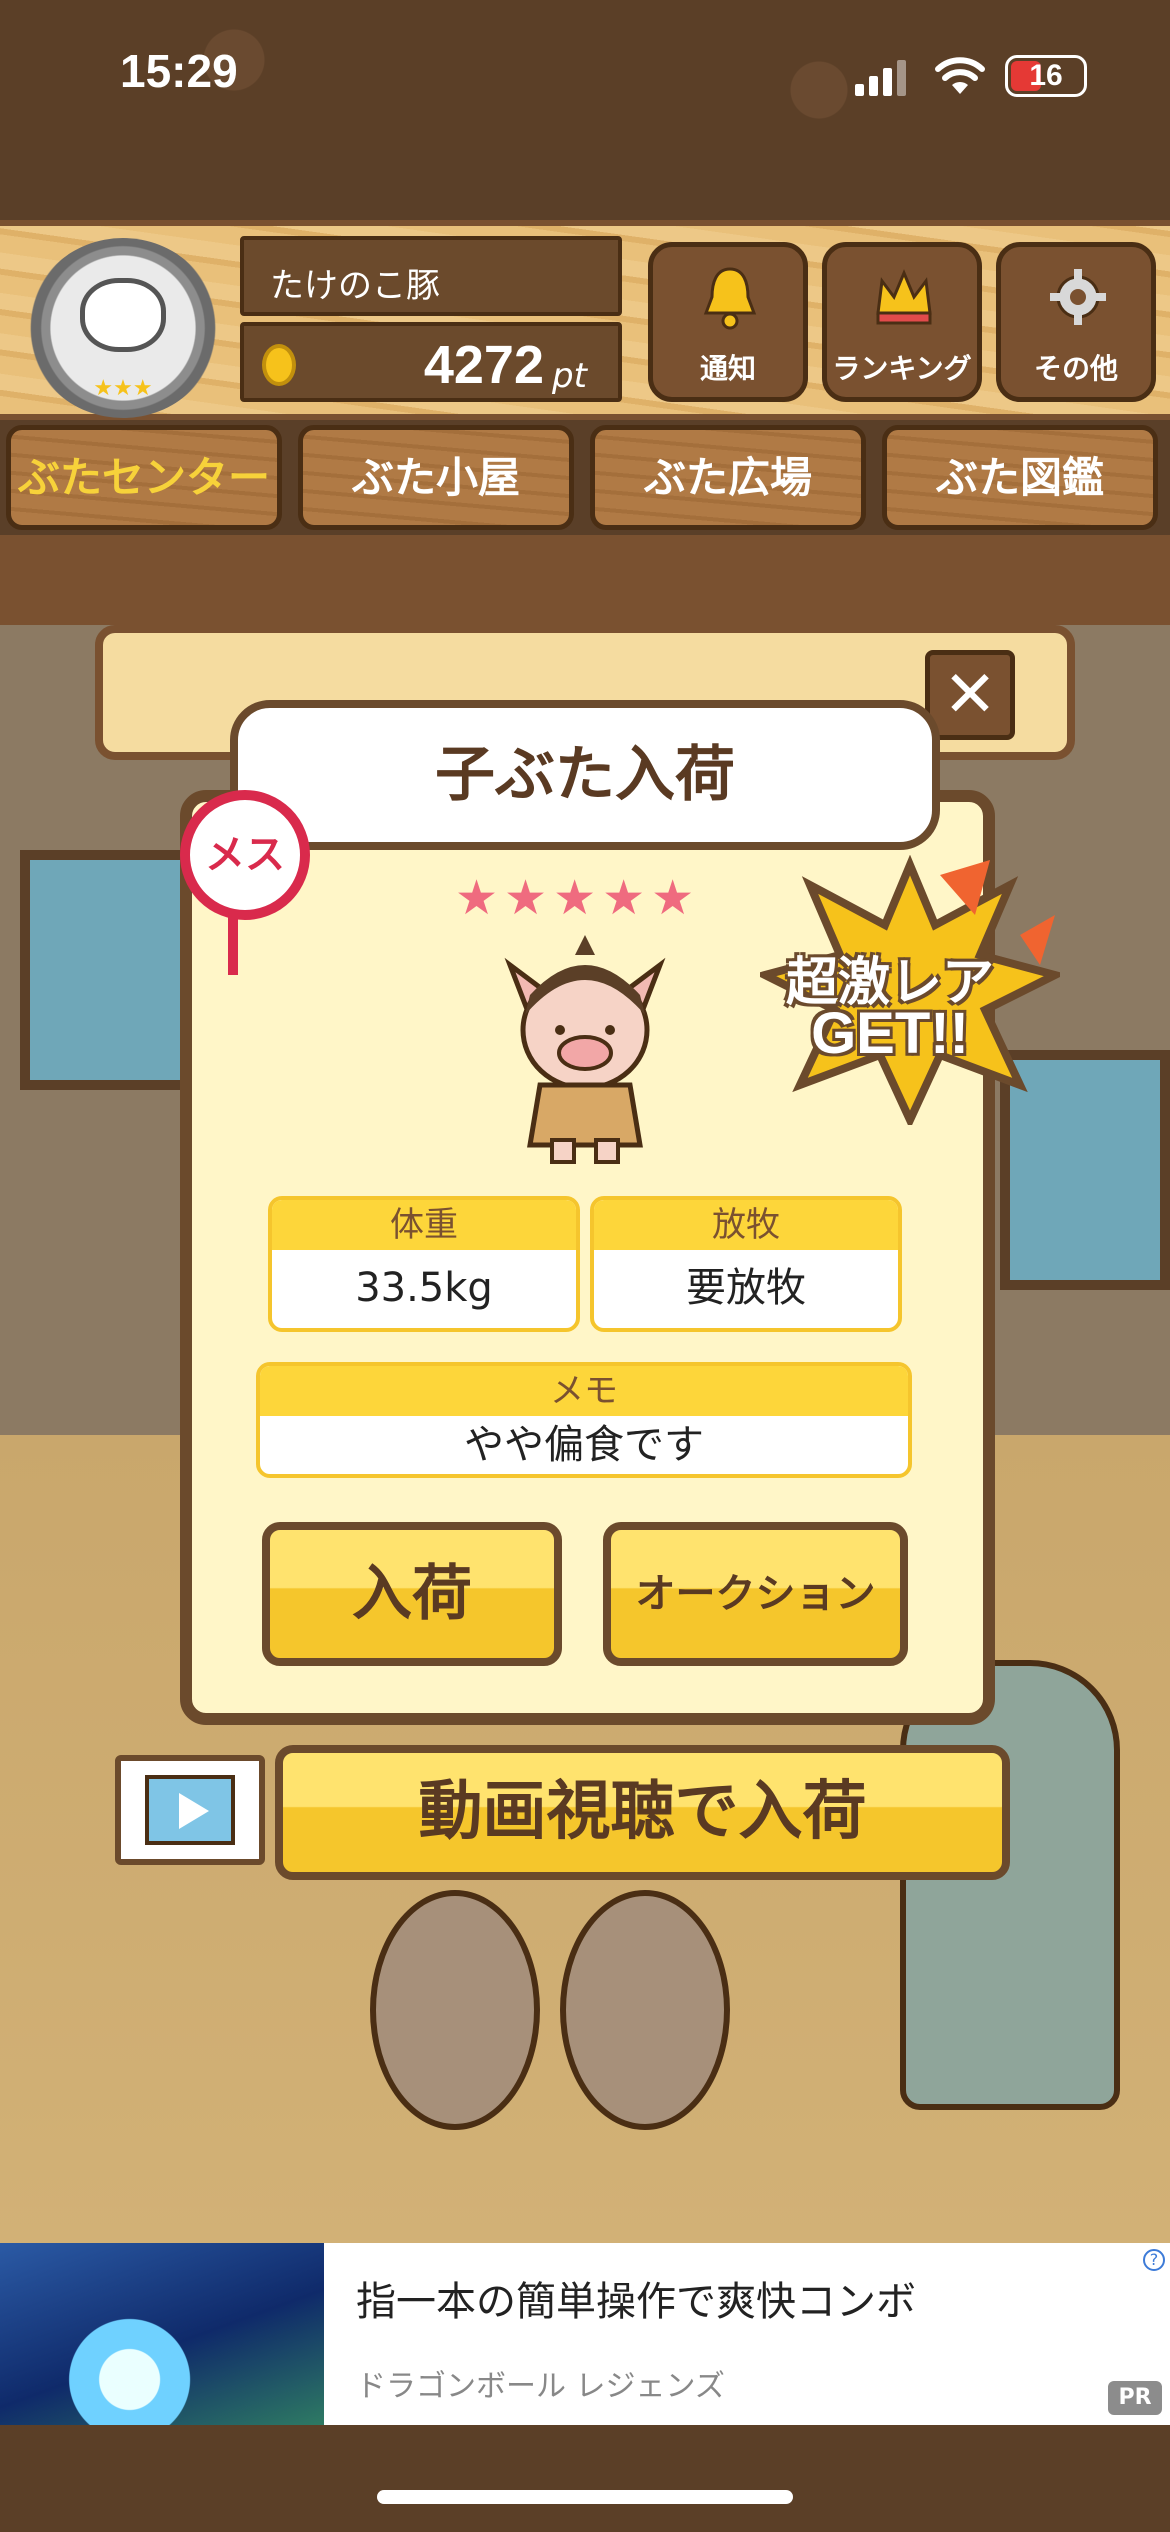 Image resolution: width=1170 pixels, height=2532 pixels. Describe the element at coordinates (584, 1445) in the screenshot. I see `memo-value: やや偏食です` at that location.